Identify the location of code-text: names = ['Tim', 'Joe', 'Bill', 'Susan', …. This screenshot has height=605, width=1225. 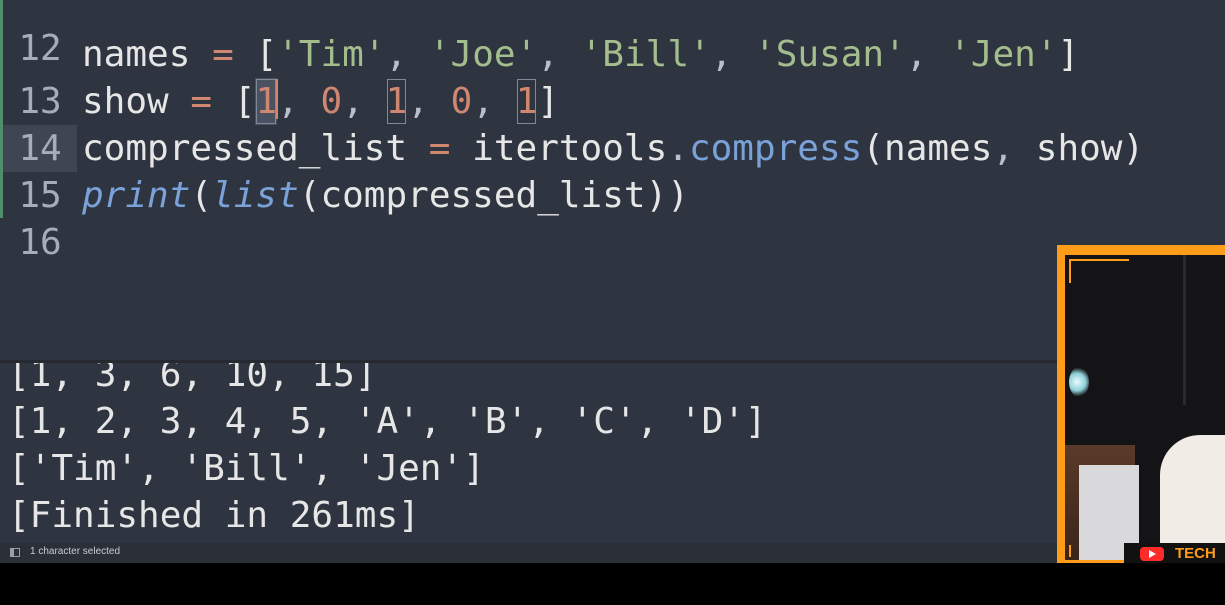
(580, 54).